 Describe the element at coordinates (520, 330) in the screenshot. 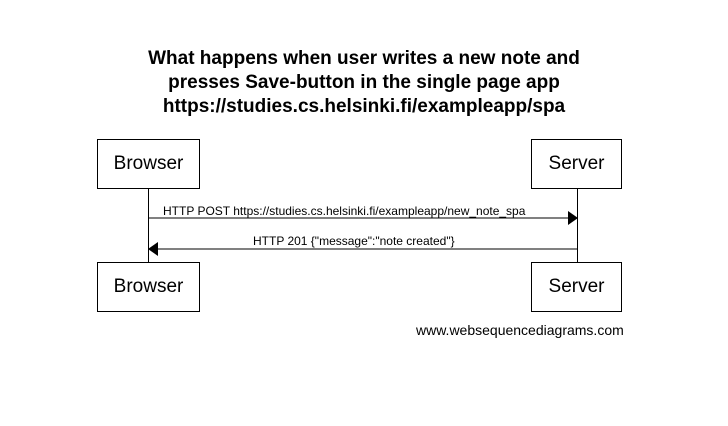

I see `watermark-link: www.websequencediagrams.com` at that location.